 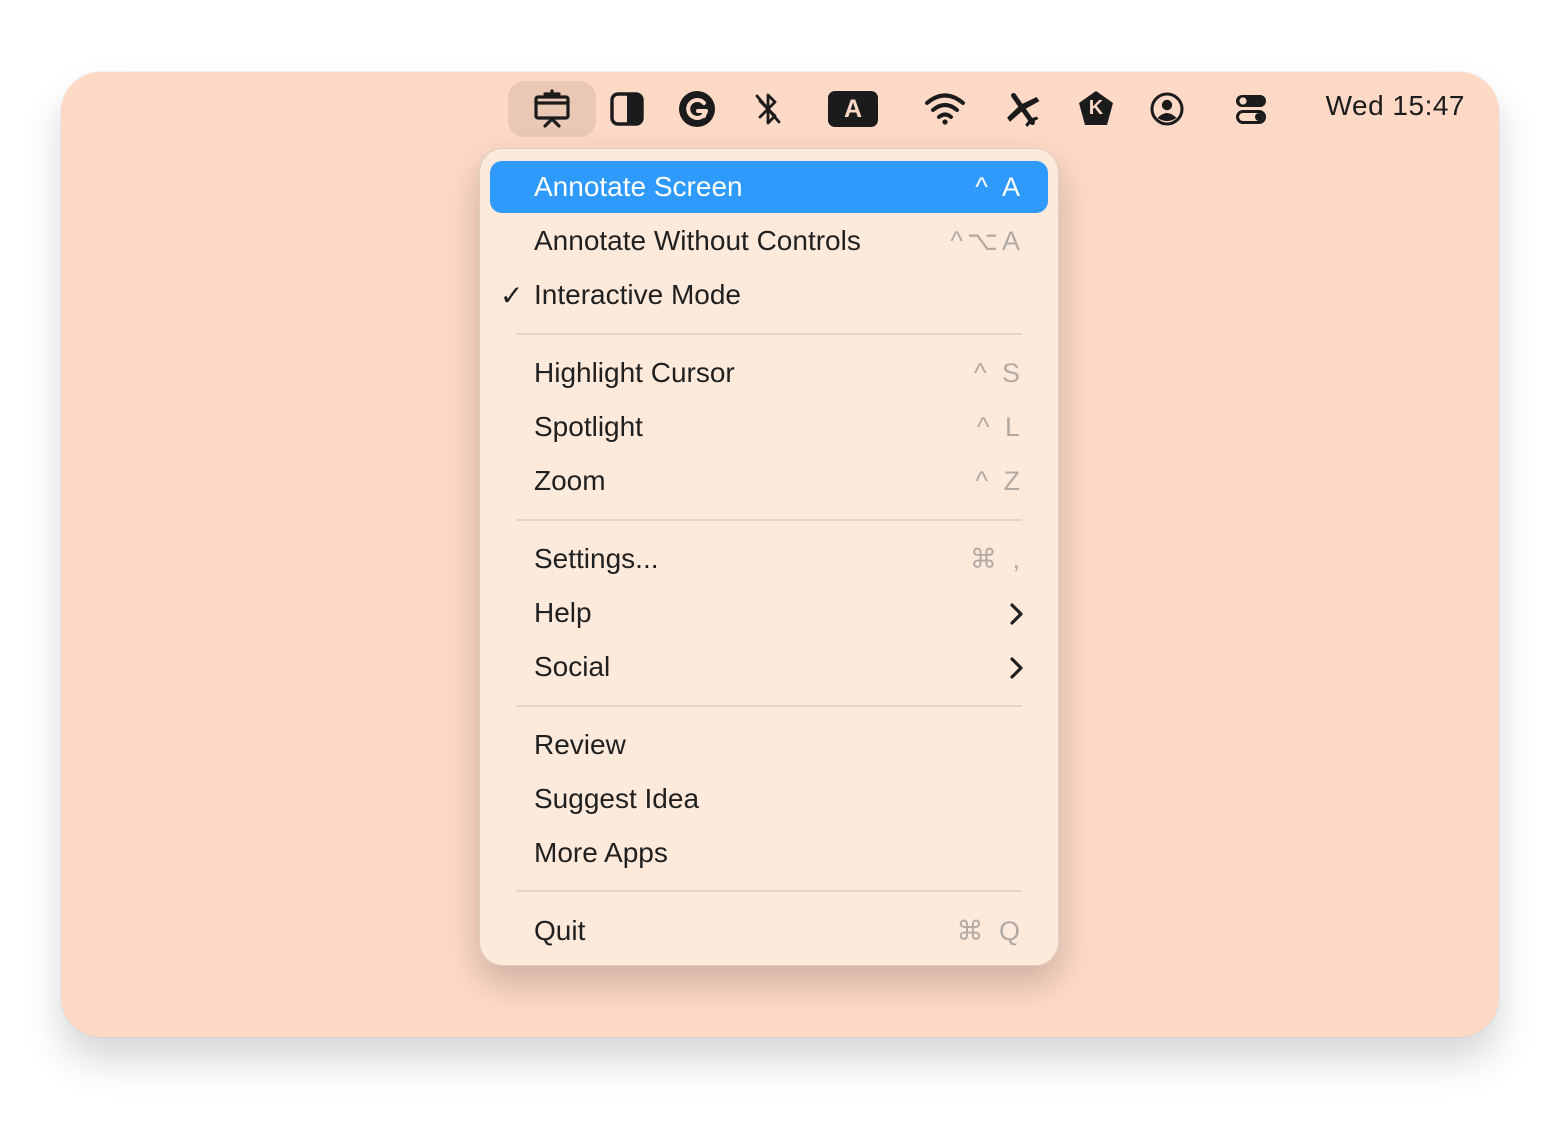 I want to click on menu-item-shortcut: ^ Z, so click(x=999, y=480).